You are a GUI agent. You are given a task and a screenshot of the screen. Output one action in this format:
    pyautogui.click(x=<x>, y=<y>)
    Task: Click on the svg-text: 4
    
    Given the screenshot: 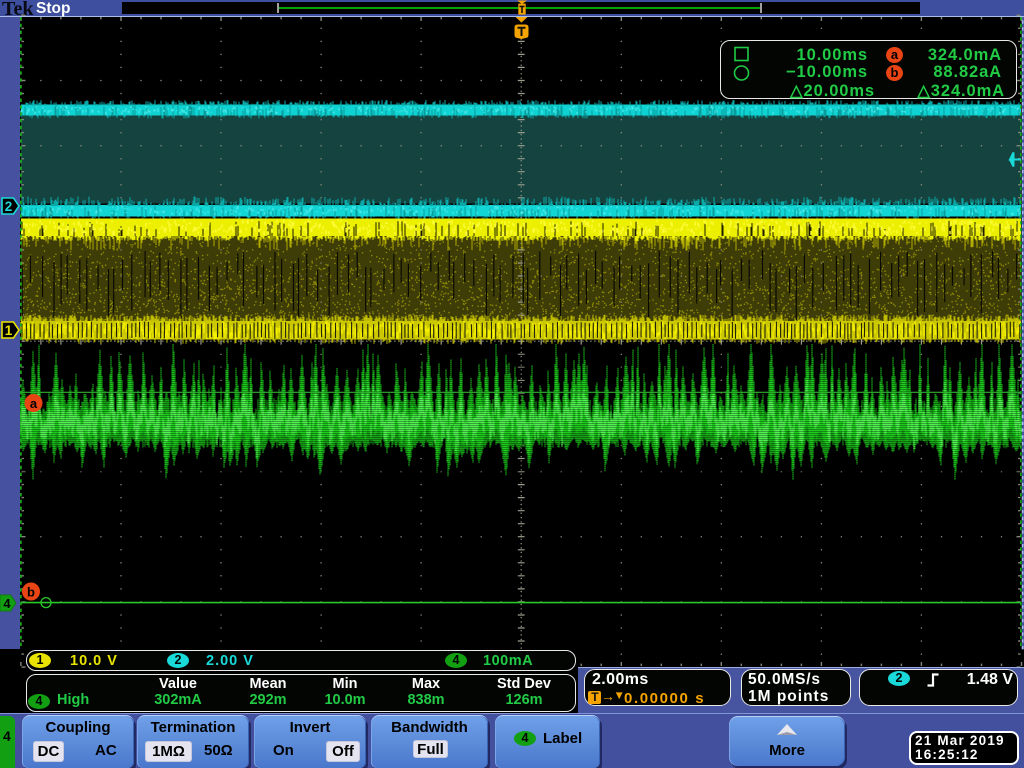 What is the action you would take?
    pyautogui.click(x=7, y=603)
    